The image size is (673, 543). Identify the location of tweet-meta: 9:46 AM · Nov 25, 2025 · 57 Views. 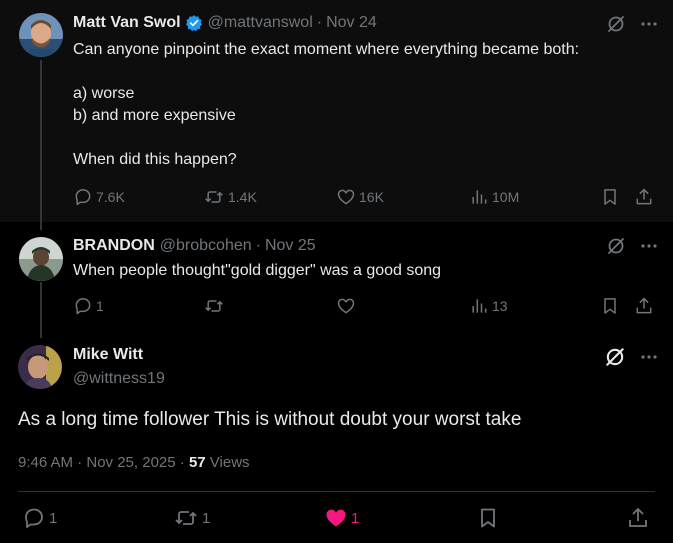
(134, 462).